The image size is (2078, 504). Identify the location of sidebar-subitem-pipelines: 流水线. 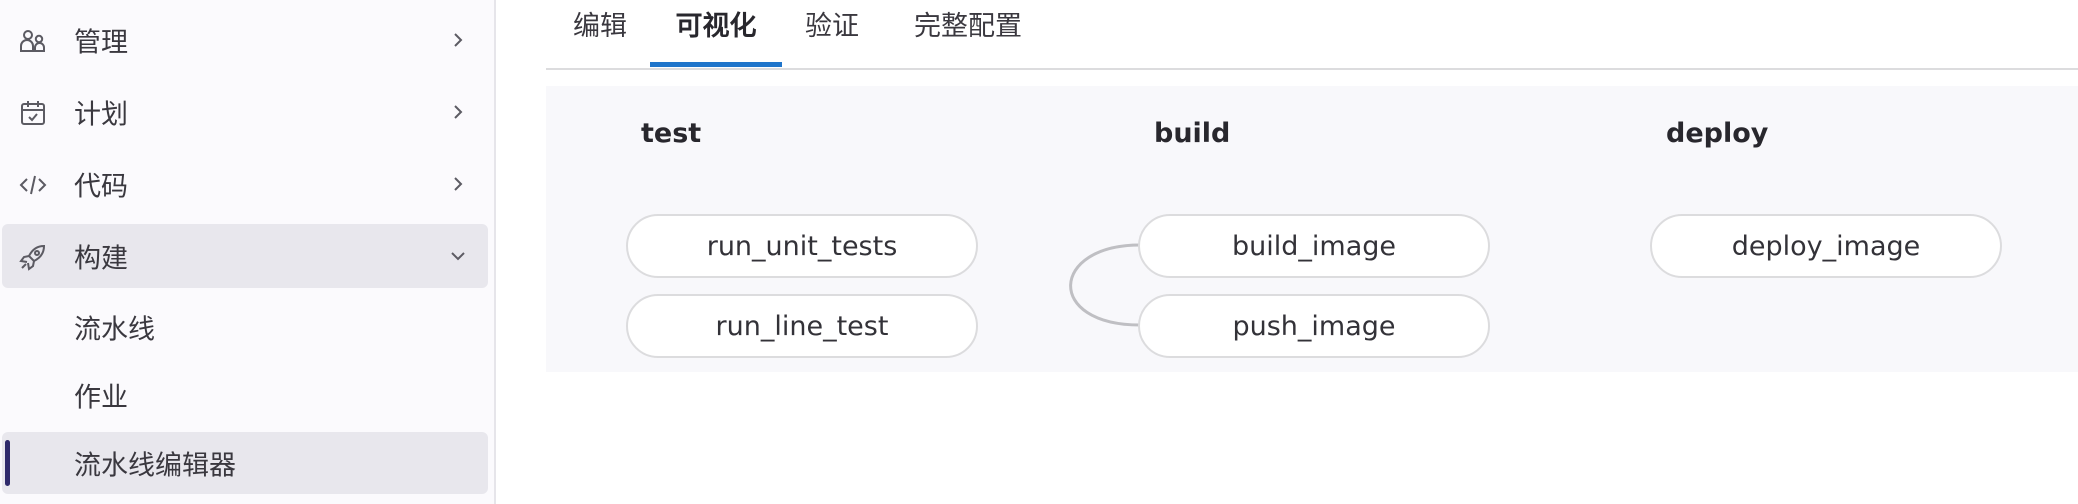
(245, 327).